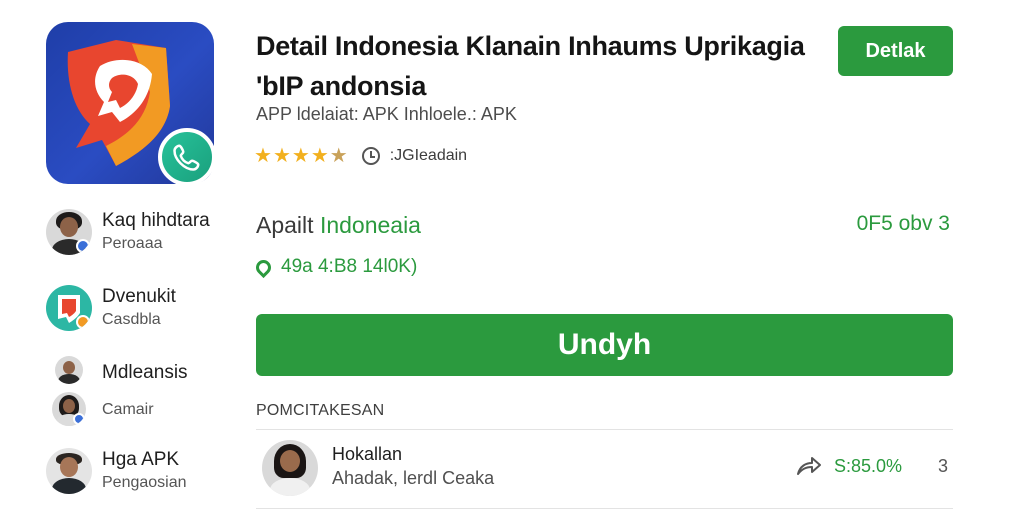 The image size is (1024, 512). What do you see at coordinates (370, 156) in the screenshot?
I see `clock-icon` at bounding box center [370, 156].